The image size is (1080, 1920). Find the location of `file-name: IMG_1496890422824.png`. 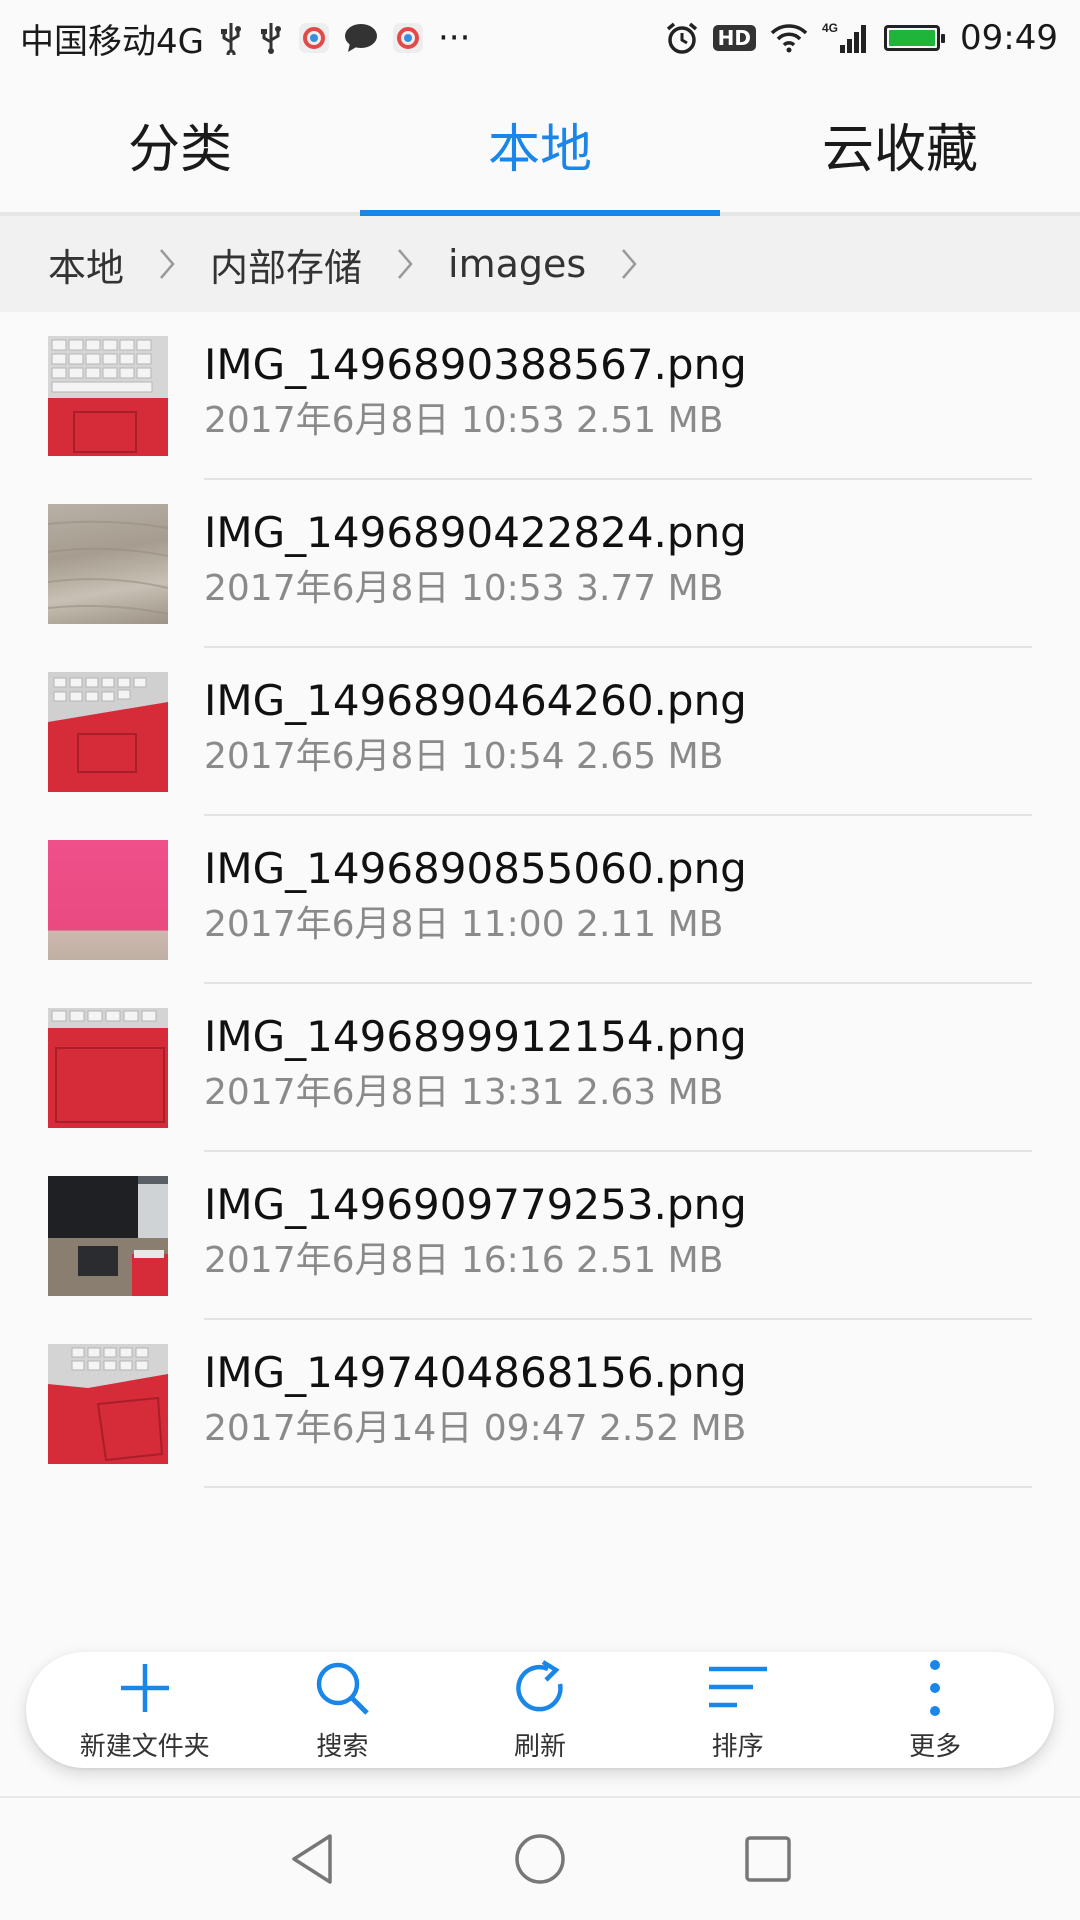

file-name: IMG_1496890422824.png is located at coordinates (475, 532).